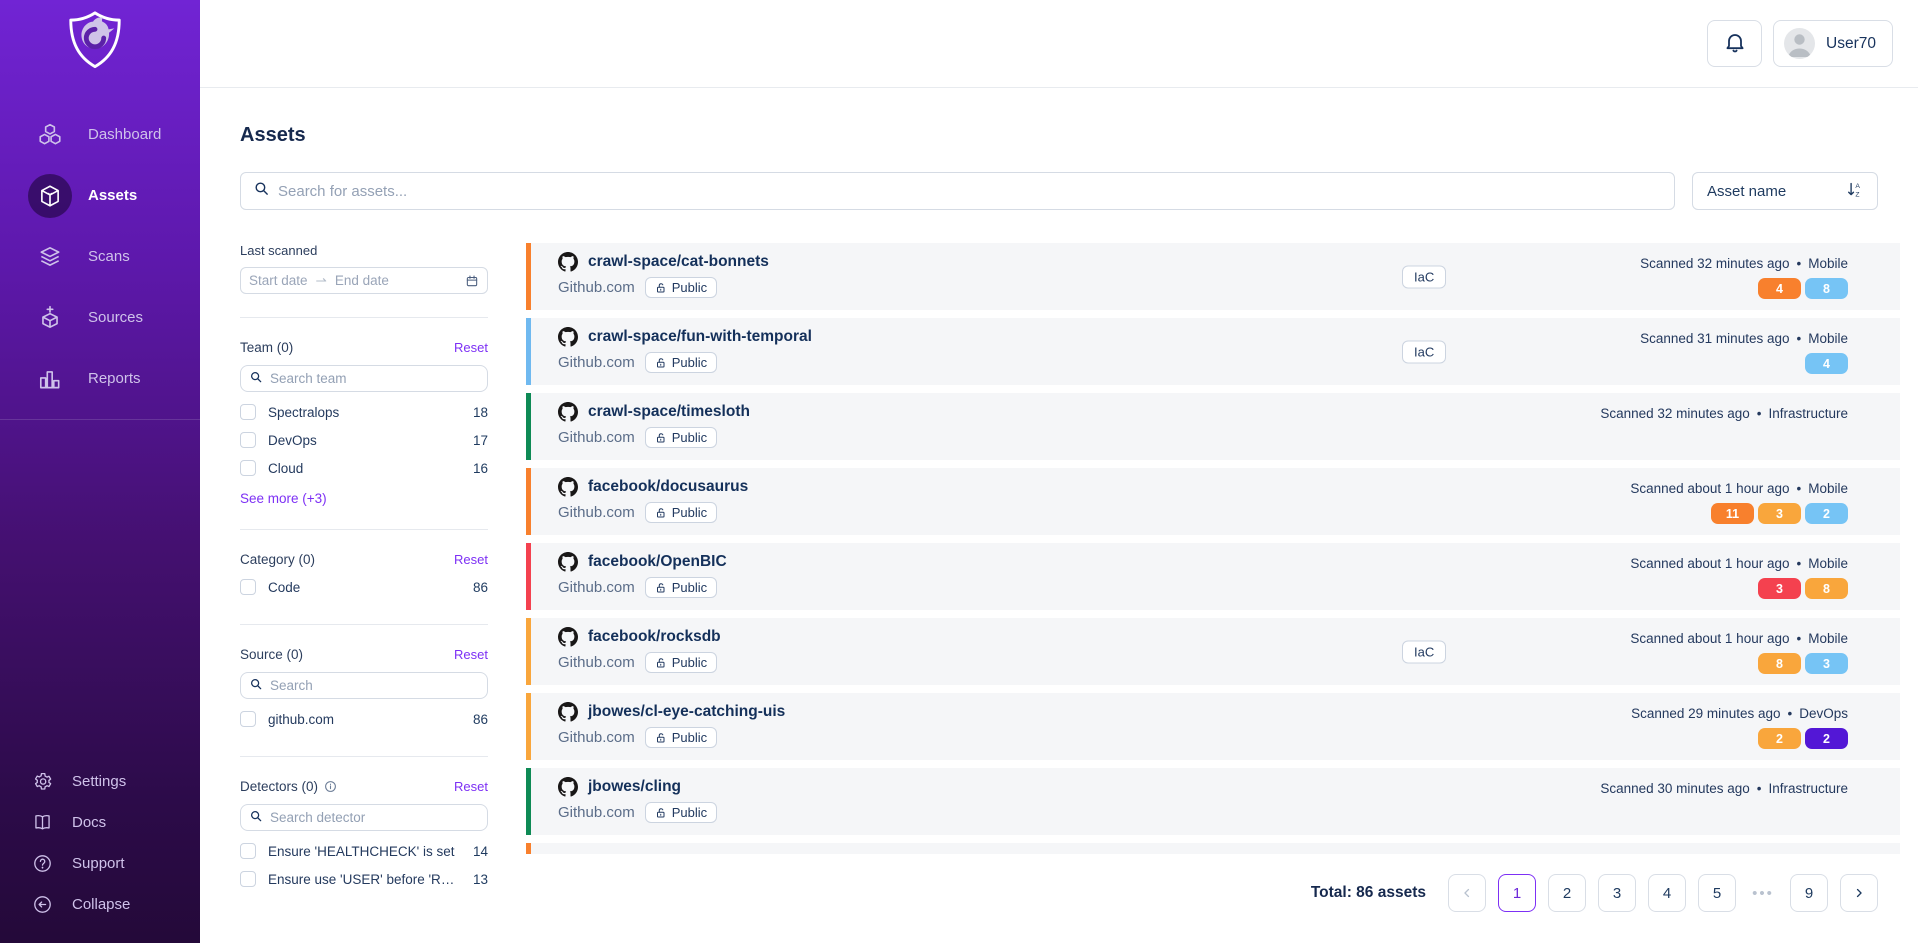 Image resolution: width=1918 pixels, height=943 pixels. What do you see at coordinates (1517, 893) in the screenshot?
I see `page-button-1: 1` at bounding box center [1517, 893].